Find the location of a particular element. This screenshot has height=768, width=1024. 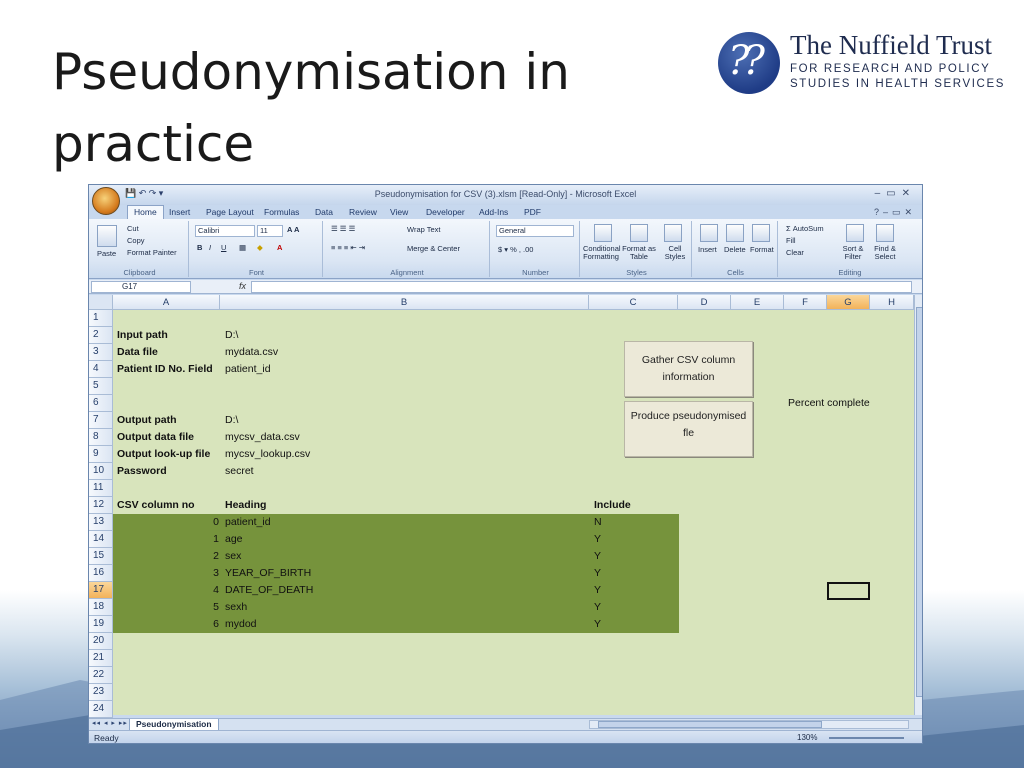

row-header: 14 is located at coordinates (101, 539).